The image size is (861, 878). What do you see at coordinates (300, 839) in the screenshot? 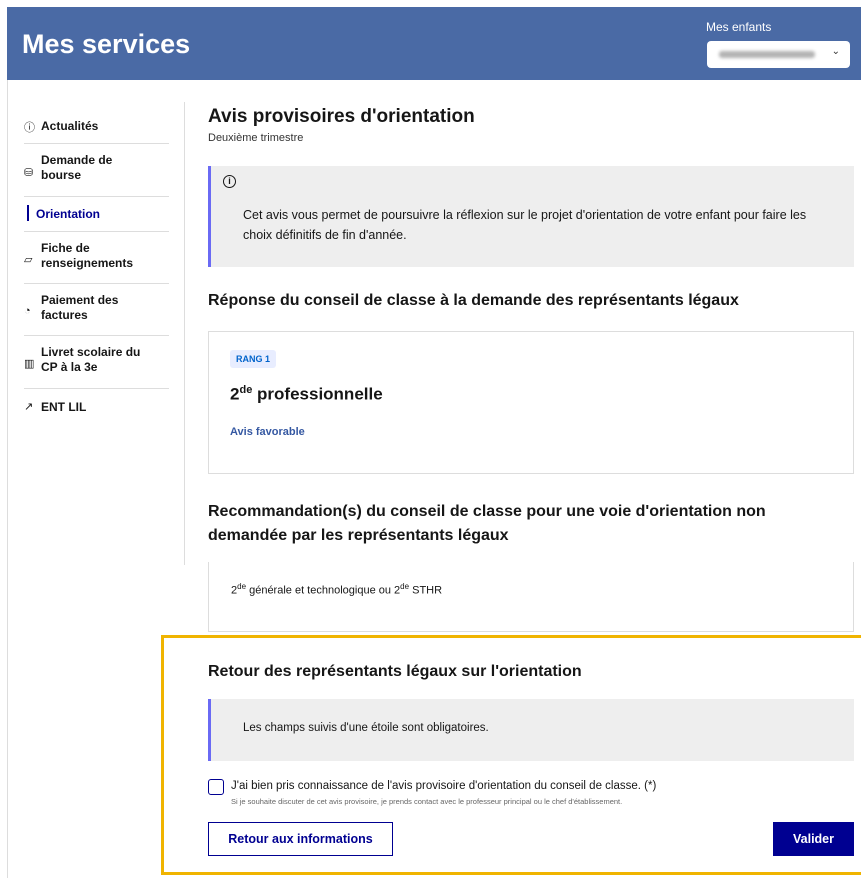
I see `back-to-info-button: Retour aux informations` at bounding box center [300, 839].